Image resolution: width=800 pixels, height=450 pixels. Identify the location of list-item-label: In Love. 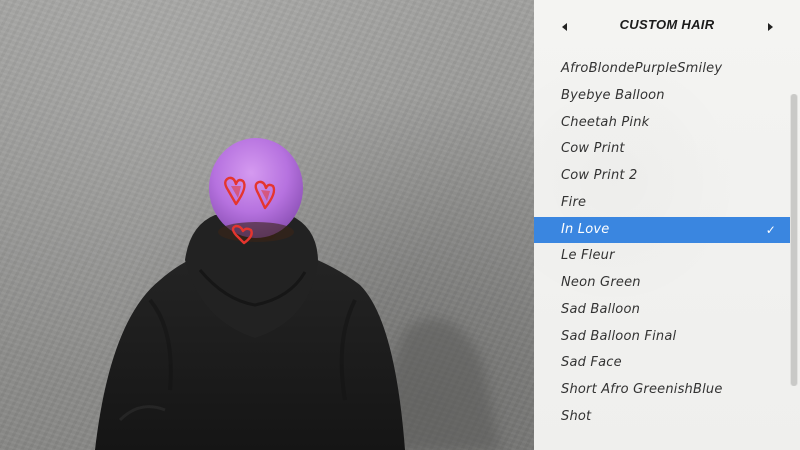
(585, 229).